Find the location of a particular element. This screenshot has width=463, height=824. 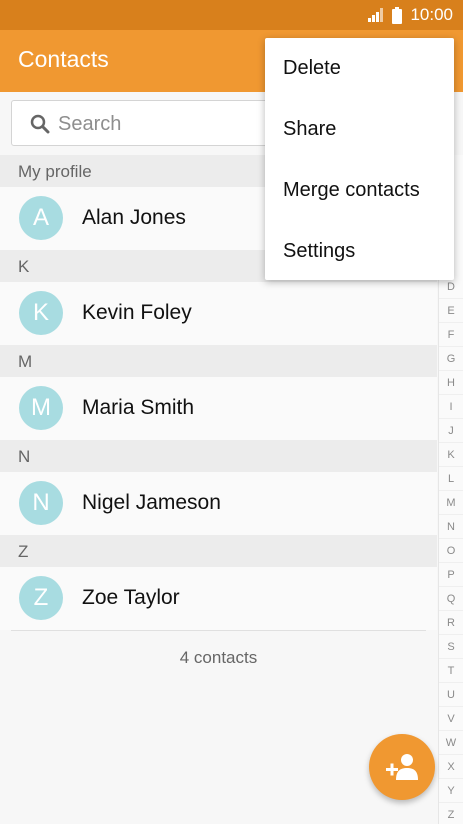

add-person-icon is located at coordinates (402, 767).